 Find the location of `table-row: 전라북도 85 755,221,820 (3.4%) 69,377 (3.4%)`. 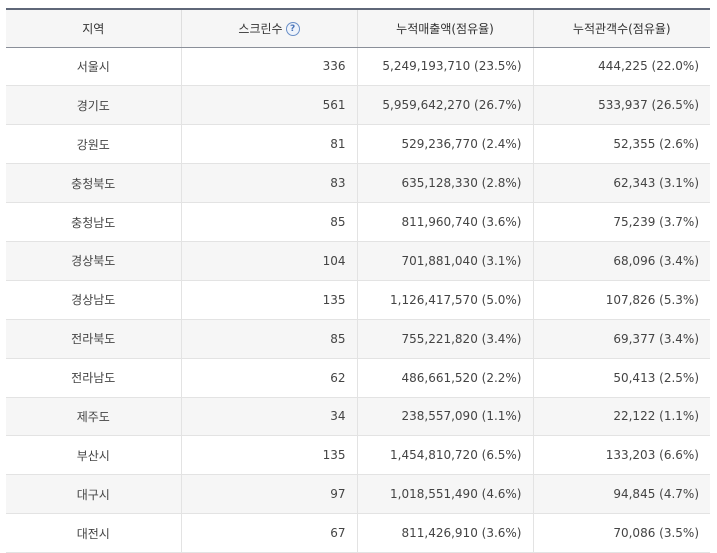

table-row: 전라북도 85 755,221,820 (3.4%) 69,377 (3.4%) is located at coordinates (358, 339).